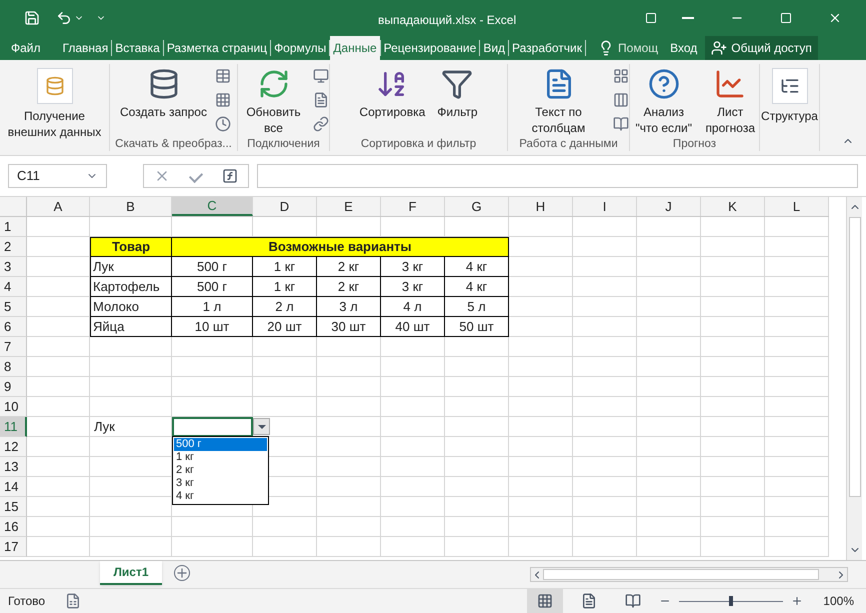 The width and height of the screenshot is (866, 613). Describe the element at coordinates (355, 48) in the screenshot. I see `ribbon-tab: Данные` at that location.